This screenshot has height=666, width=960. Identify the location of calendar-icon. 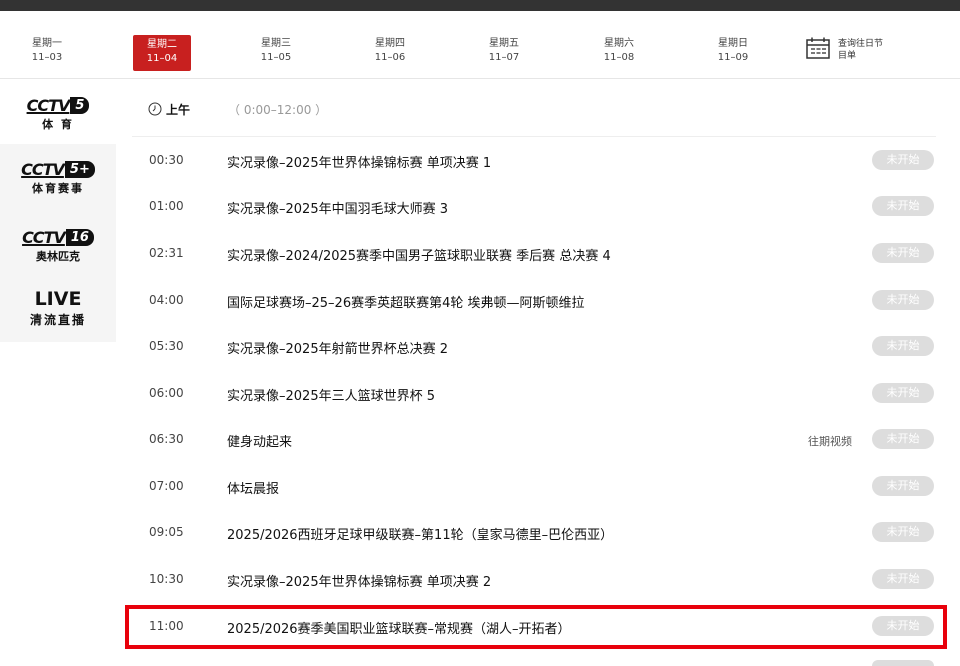
(818, 48).